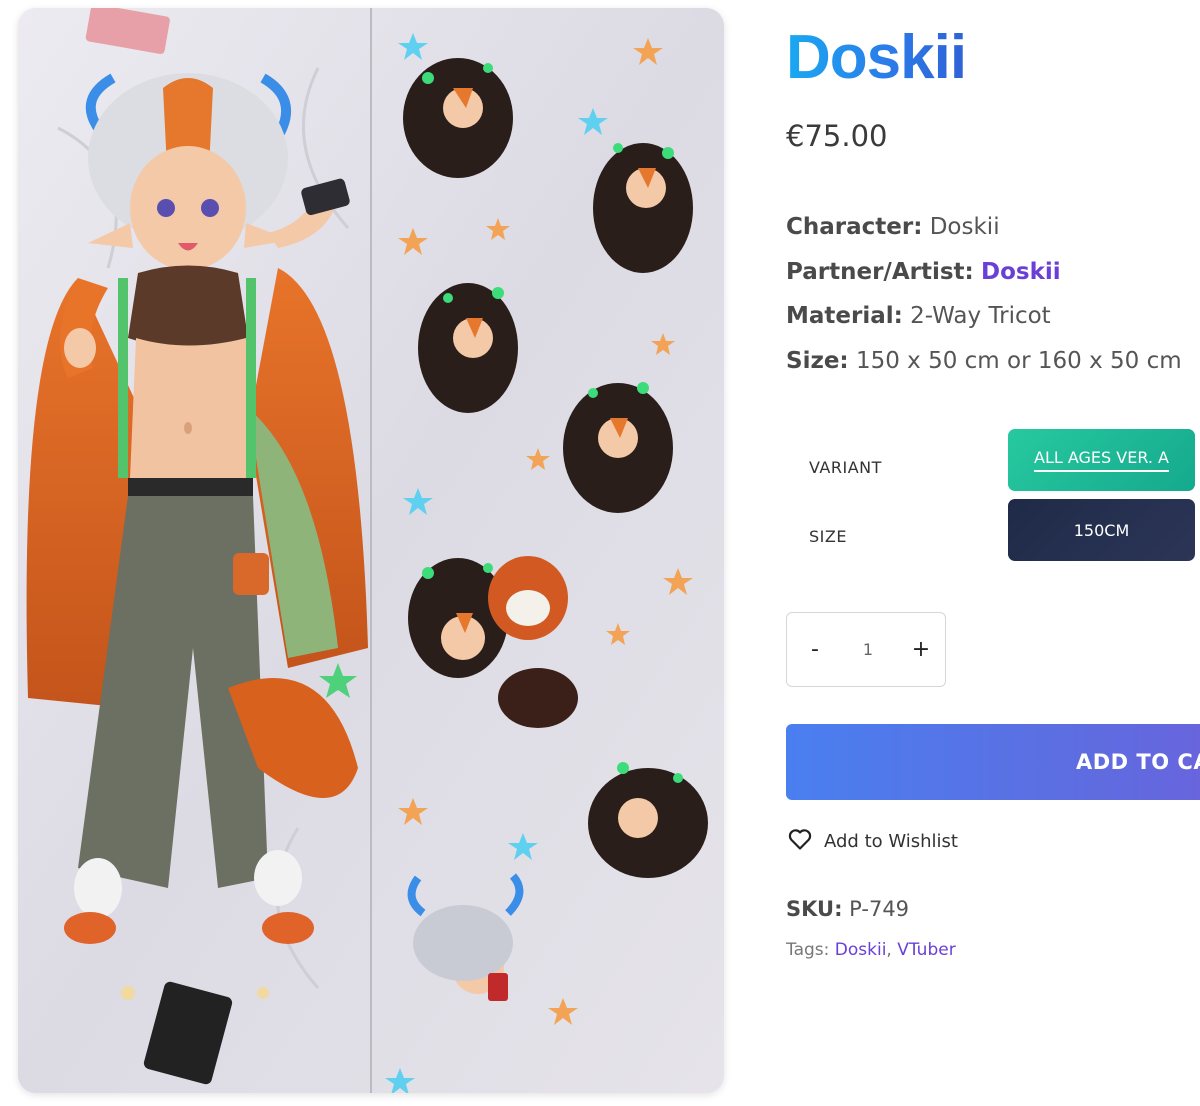 Image resolution: width=1200 pixels, height=1106 pixels. What do you see at coordinates (1018, 361) in the screenshot?
I see `spec-size-value: 150 x 50 cm or 160 x 50 cm` at bounding box center [1018, 361].